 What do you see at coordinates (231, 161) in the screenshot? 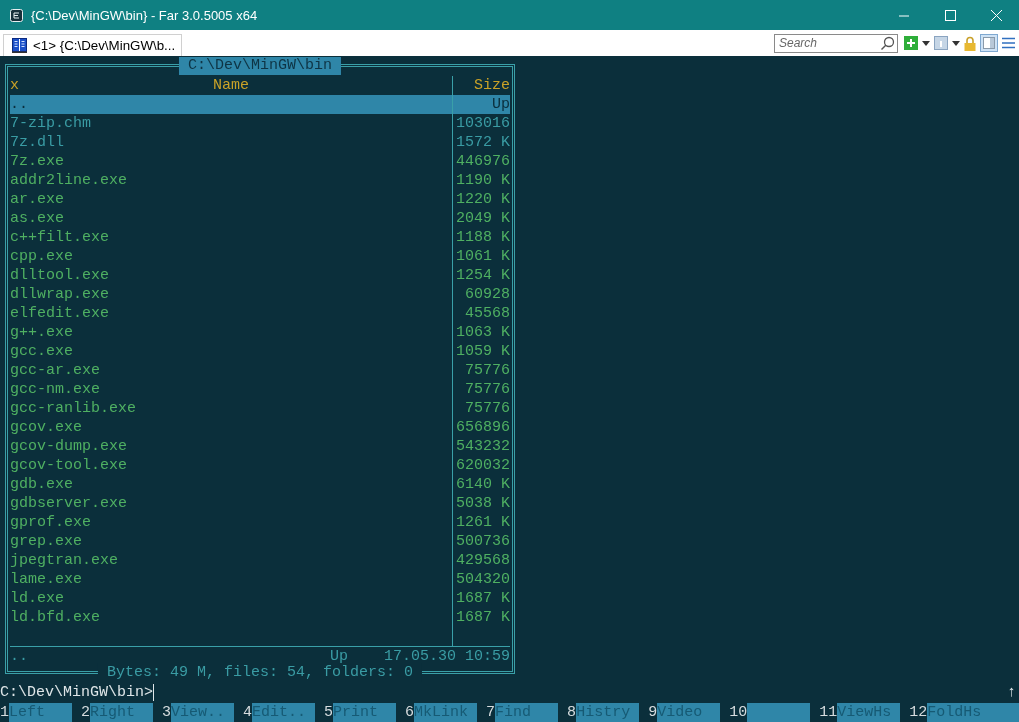
I see `file-name: 7z.exe` at bounding box center [231, 161].